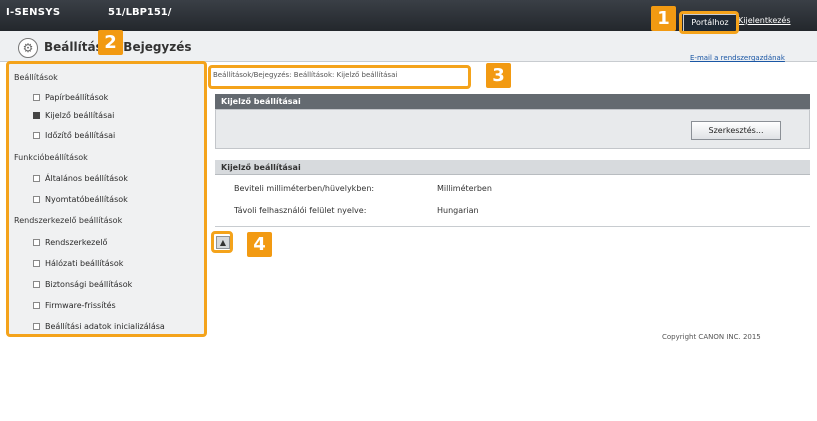  What do you see at coordinates (764, 20) in the screenshot?
I see `logout-link: Kijelentkezés` at bounding box center [764, 20].